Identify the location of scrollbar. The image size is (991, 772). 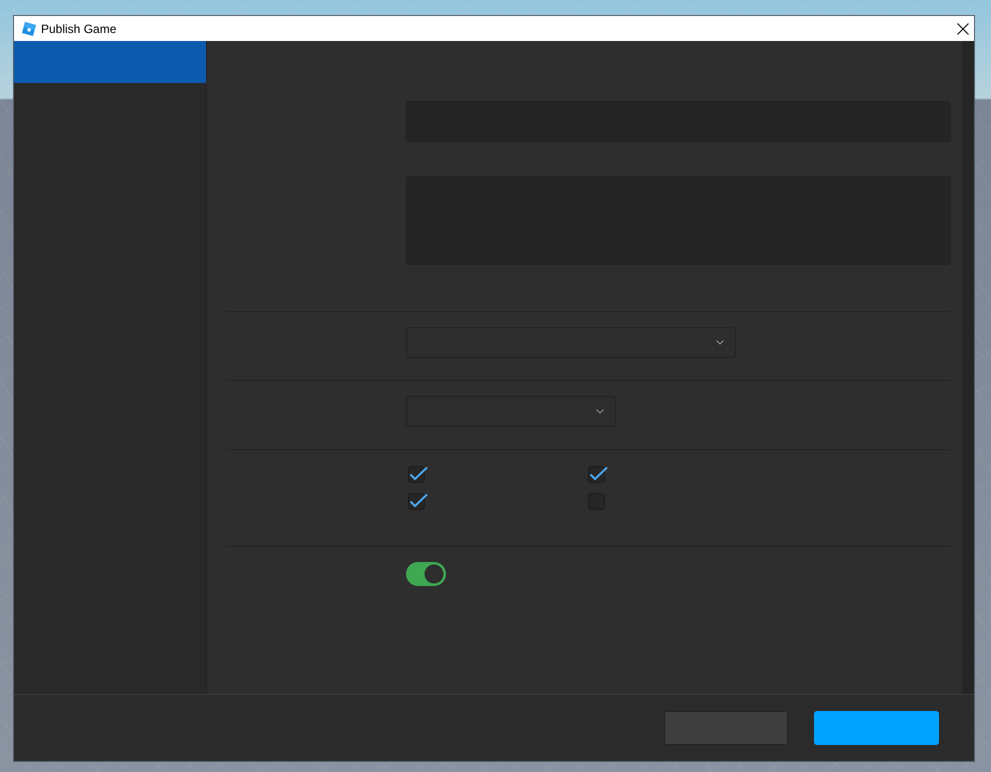
(968, 367).